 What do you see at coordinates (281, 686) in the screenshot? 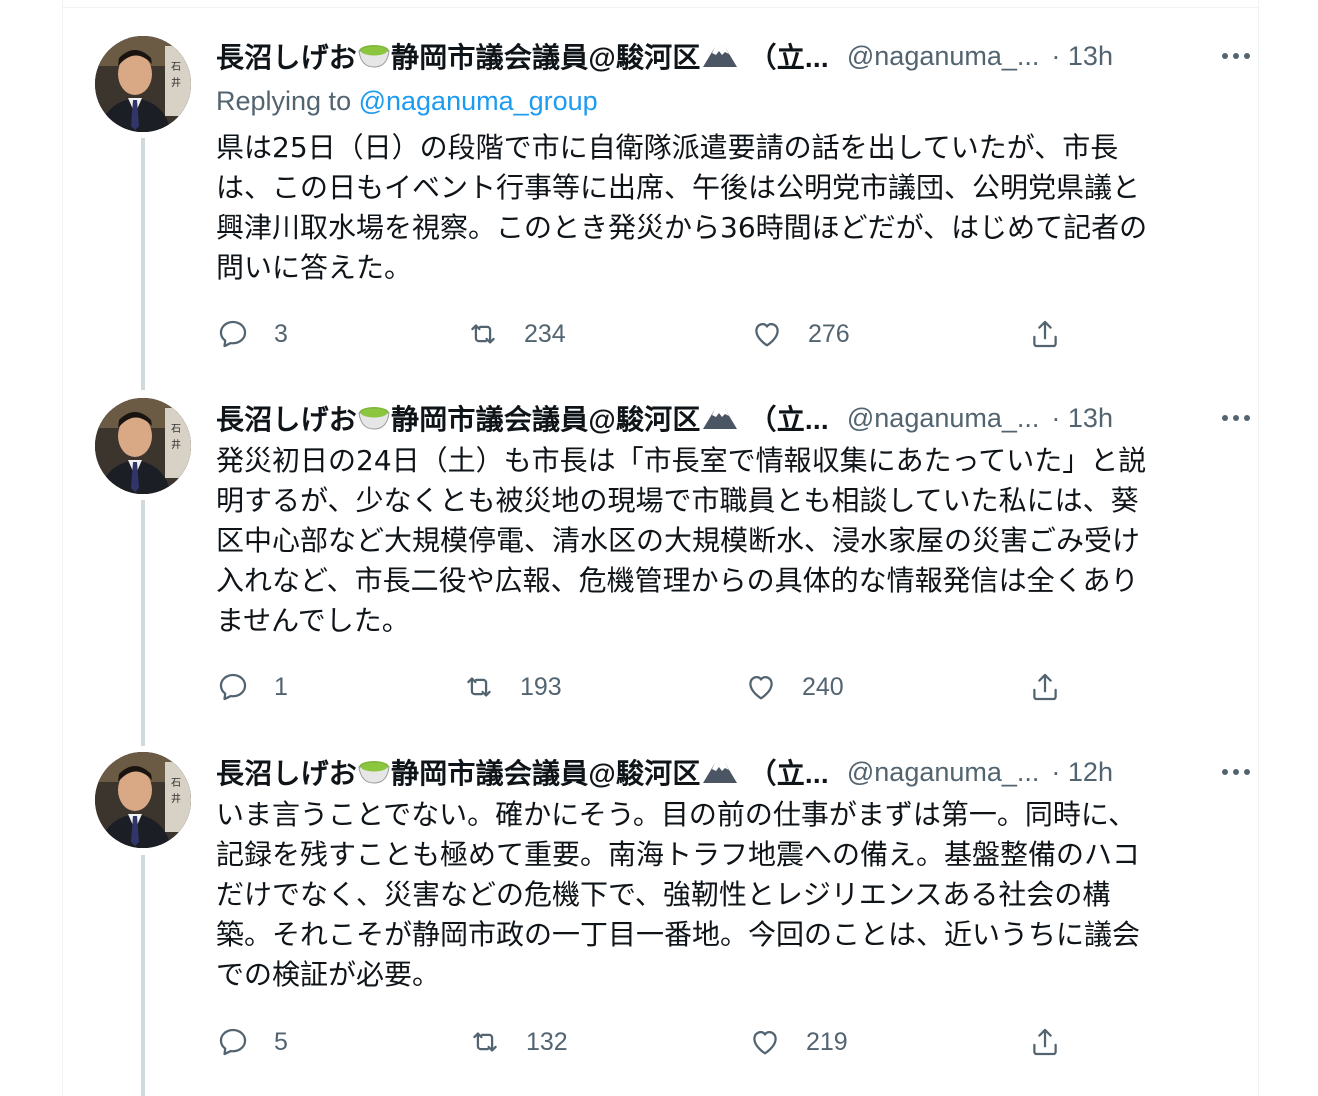
I see `reply-count: 1` at bounding box center [281, 686].